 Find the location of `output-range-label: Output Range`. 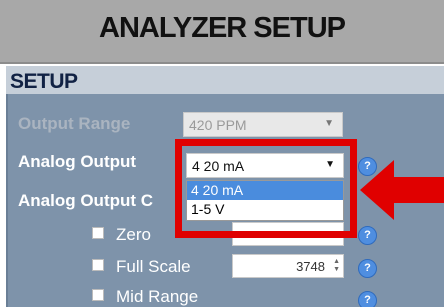

output-range-label: Output Range is located at coordinates (74, 123).